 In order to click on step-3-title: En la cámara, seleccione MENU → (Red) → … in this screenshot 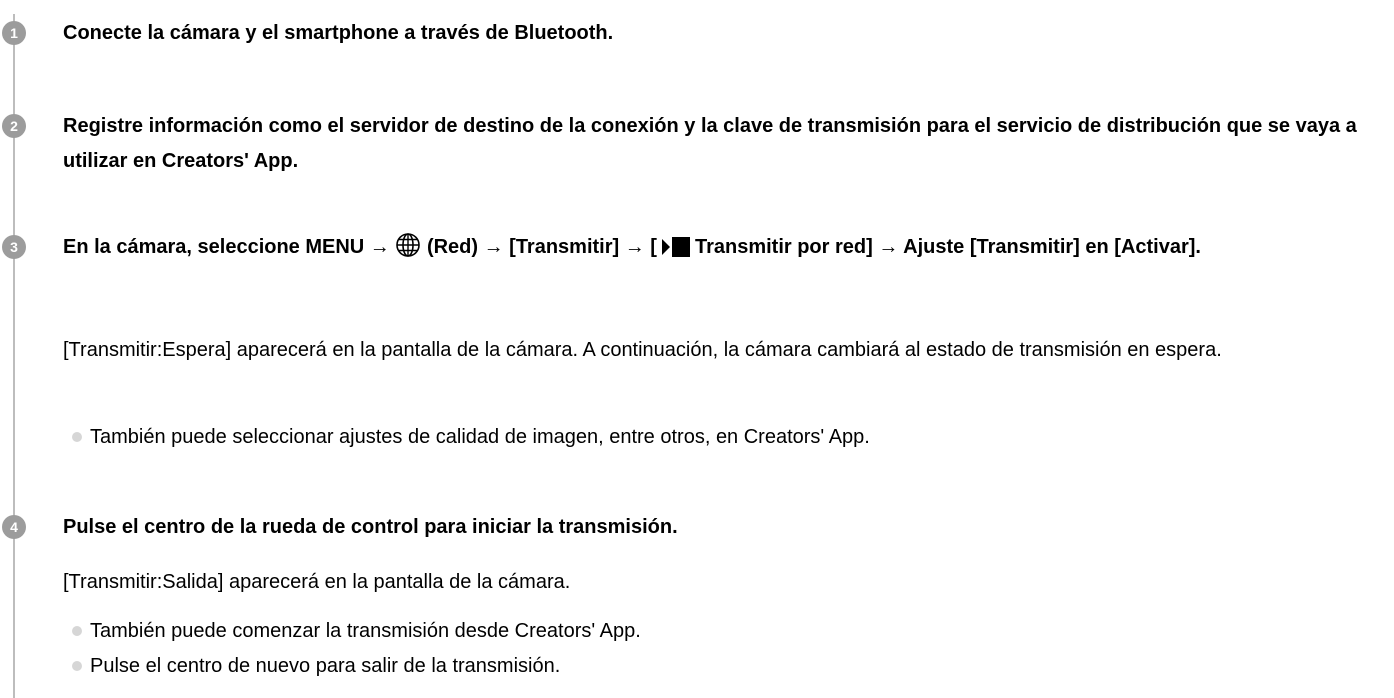, I will do `click(725, 250)`.